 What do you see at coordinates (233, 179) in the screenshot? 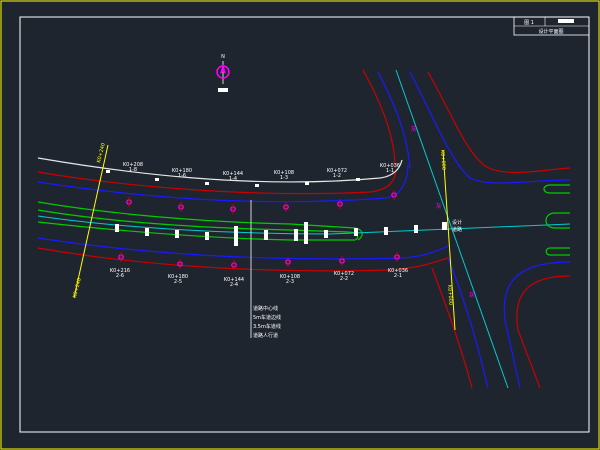
I see `top-stake-number: 1-4` at bounding box center [233, 179].